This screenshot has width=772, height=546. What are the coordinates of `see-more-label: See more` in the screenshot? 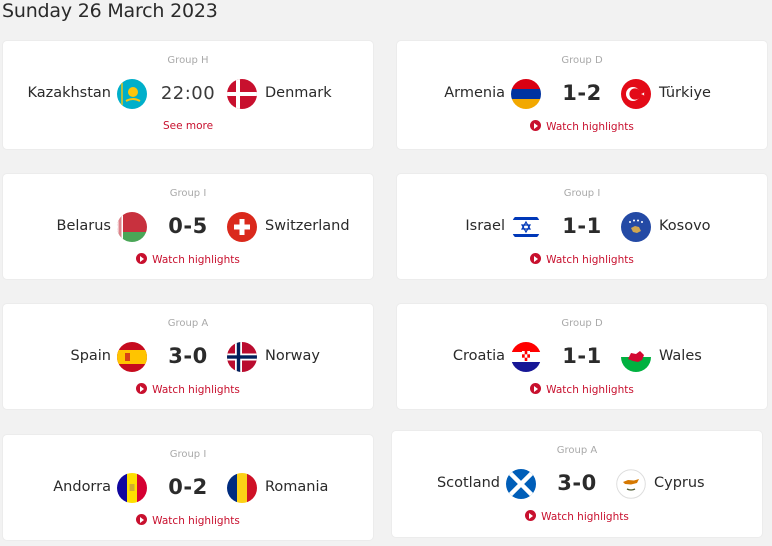 It's located at (188, 126).